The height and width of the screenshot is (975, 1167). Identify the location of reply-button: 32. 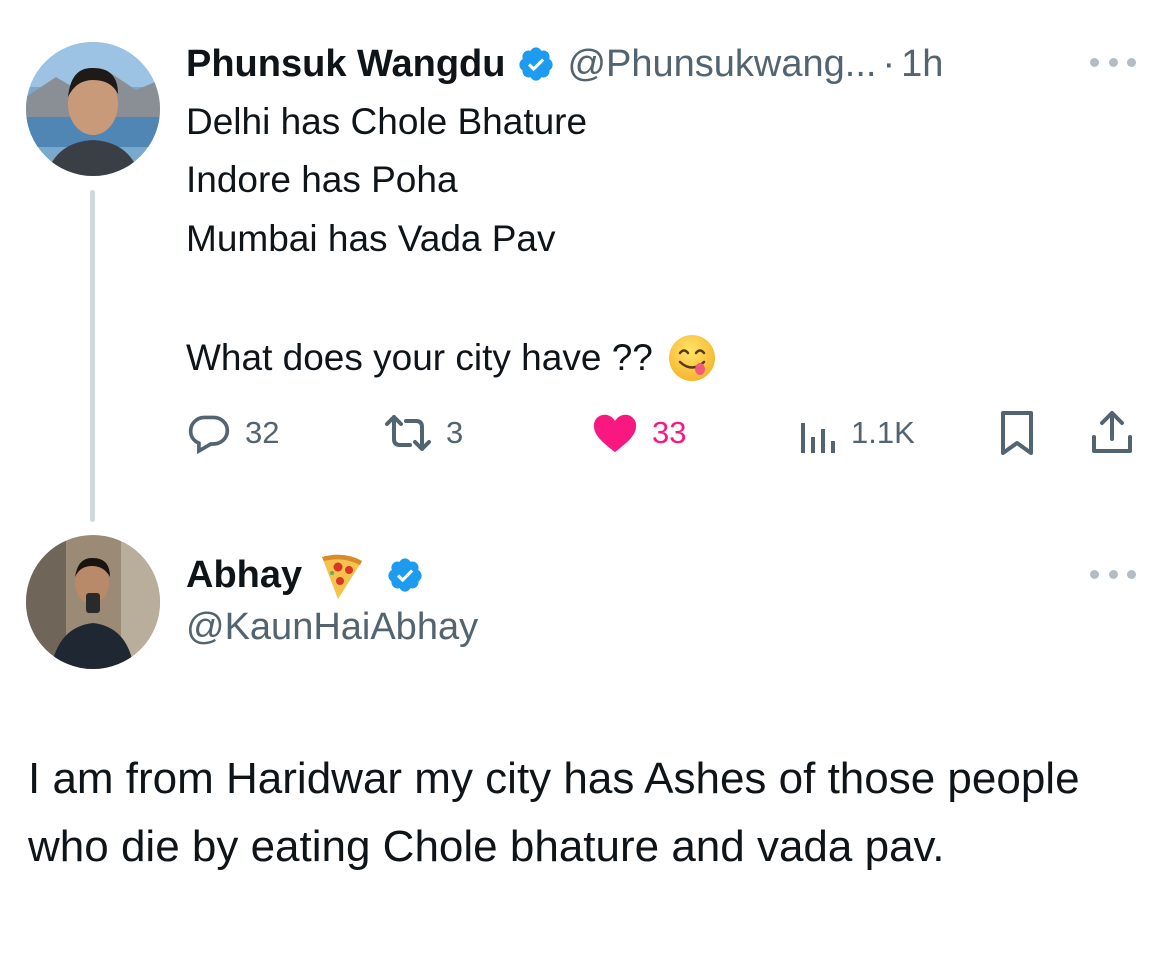
(233, 433).